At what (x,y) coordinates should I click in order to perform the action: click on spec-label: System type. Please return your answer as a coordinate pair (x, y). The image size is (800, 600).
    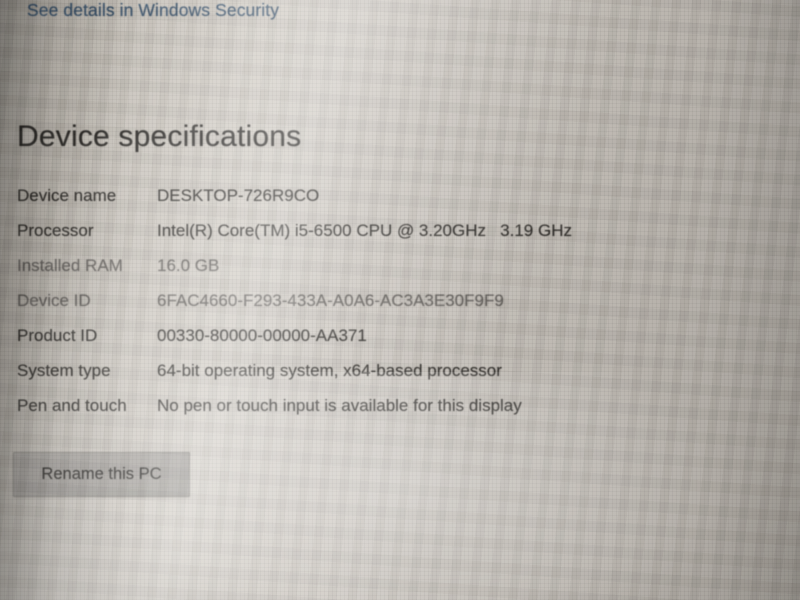
    Looking at the image, I should click on (64, 370).